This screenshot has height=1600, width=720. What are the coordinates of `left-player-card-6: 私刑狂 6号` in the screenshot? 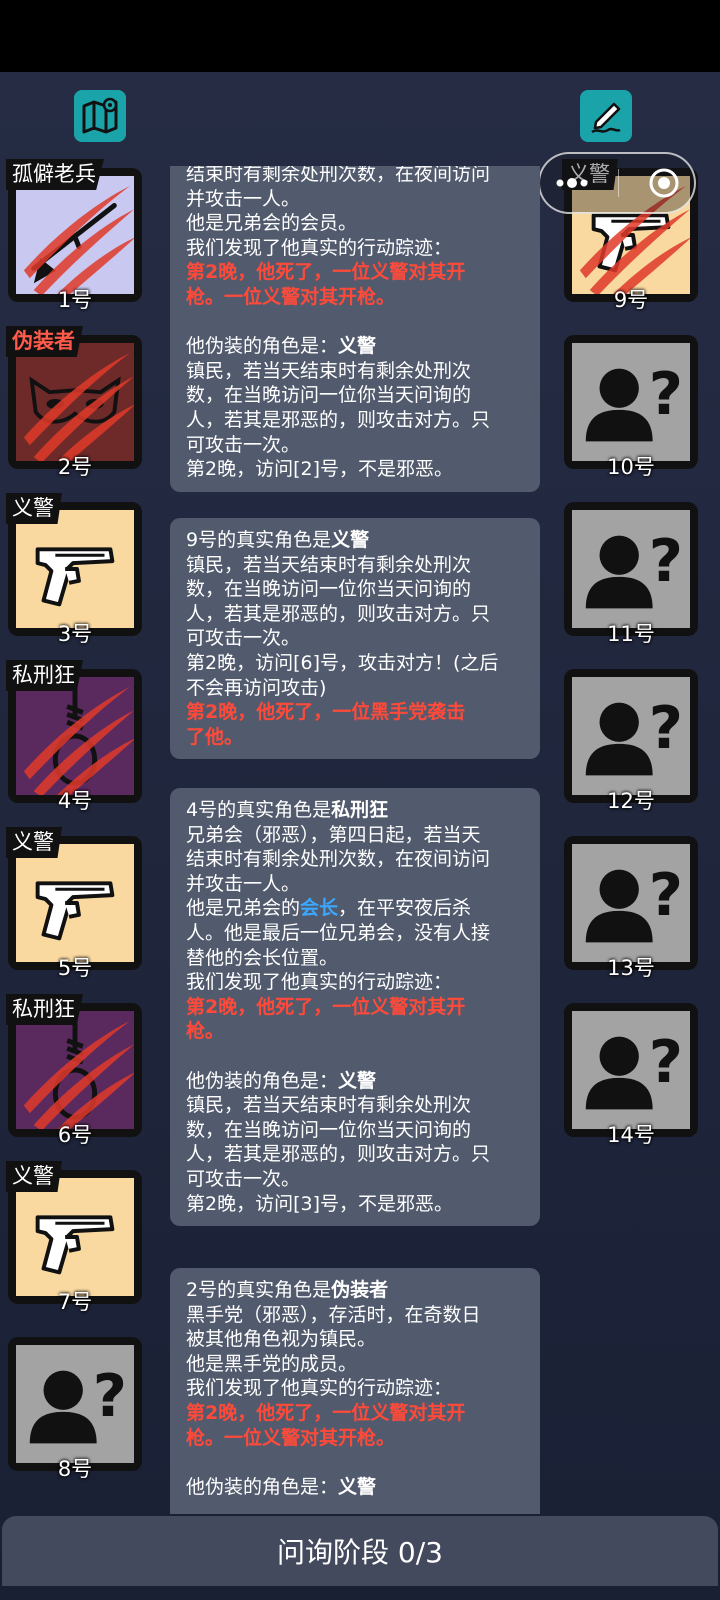 It's located at (74, 1070).